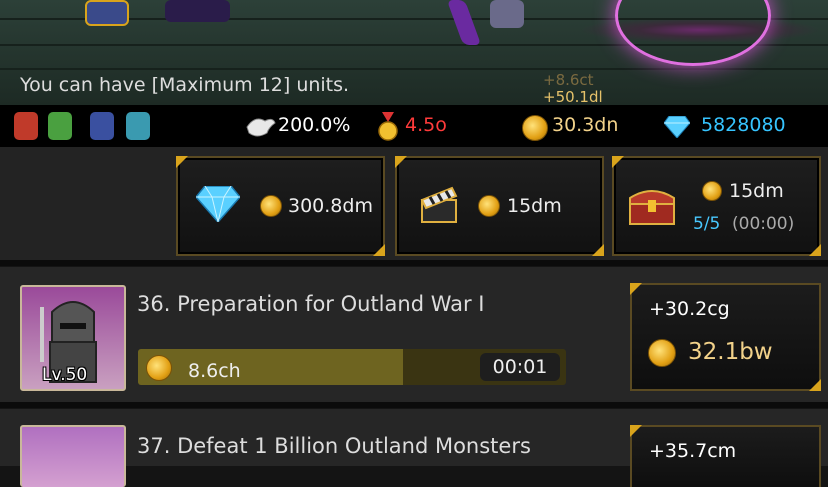 The height and width of the screenshot is (487, 828). Describe the element at coordinates (185, 85) in the screenshot. I see `unit-limit-notice: You can have [Maximum 12] units.` at that location.